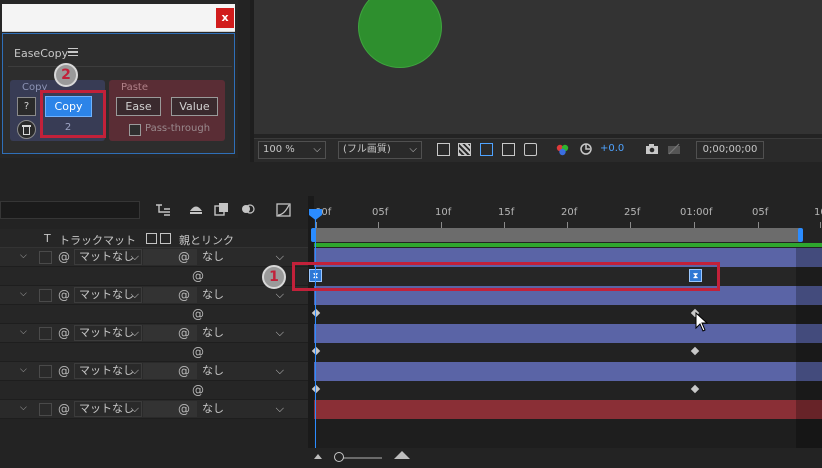 The height and width of the screenshot is (468, 822). I want to click on mask-path-icon, so click(486, 149).